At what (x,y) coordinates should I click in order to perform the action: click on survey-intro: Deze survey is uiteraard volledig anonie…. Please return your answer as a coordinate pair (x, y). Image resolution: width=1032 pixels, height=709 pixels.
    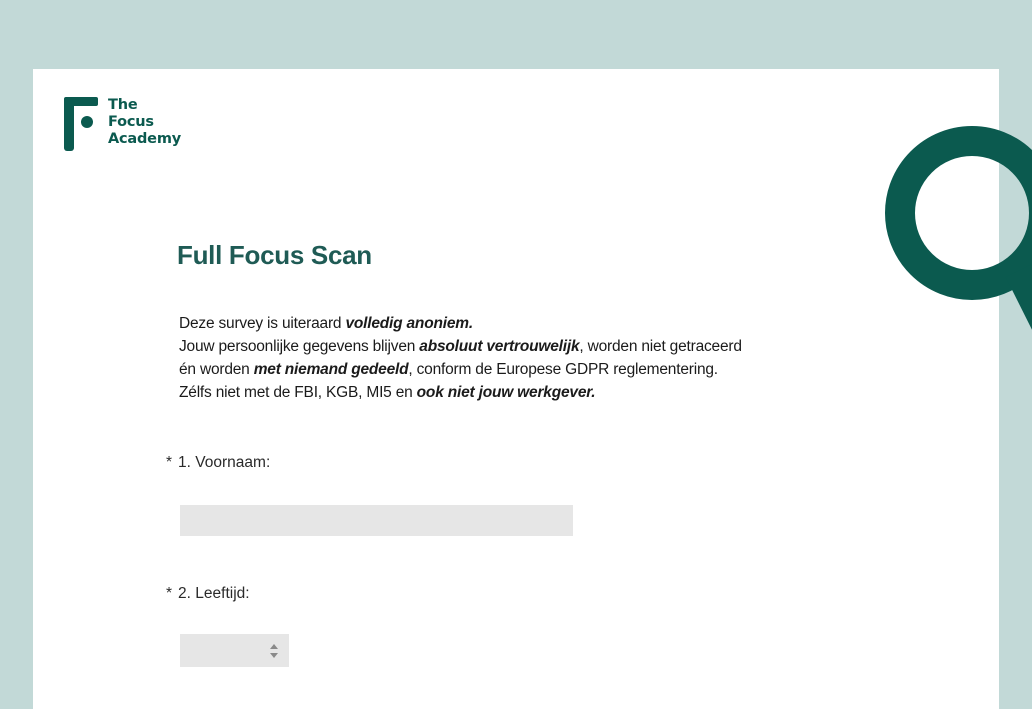
    Looking at the image, I should click on (489, 358).